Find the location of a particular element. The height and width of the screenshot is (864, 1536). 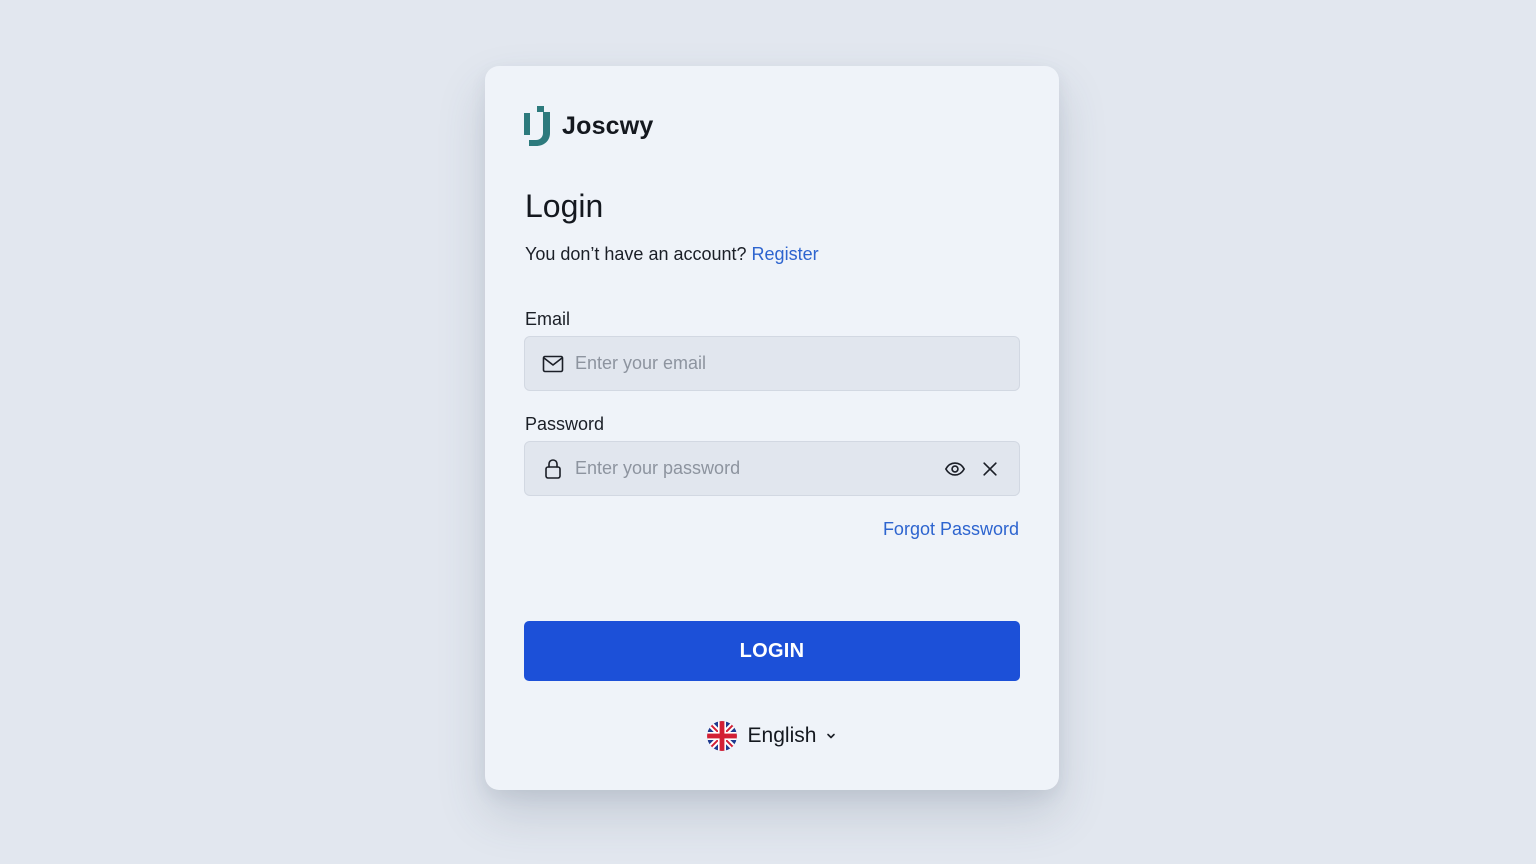

brand-logo-icon is located at coordinates (537, 126).